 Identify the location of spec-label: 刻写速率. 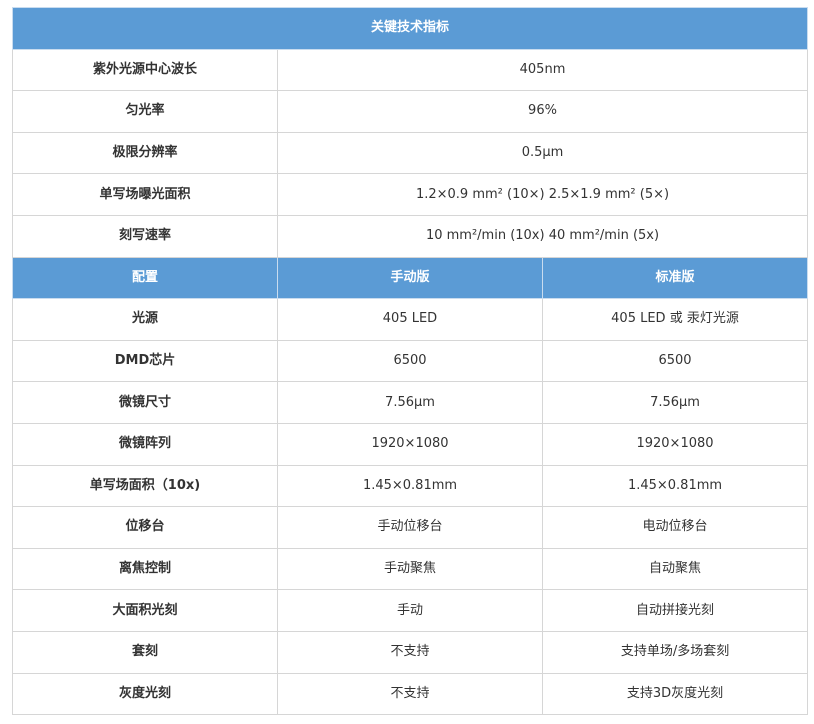
(145, 236).